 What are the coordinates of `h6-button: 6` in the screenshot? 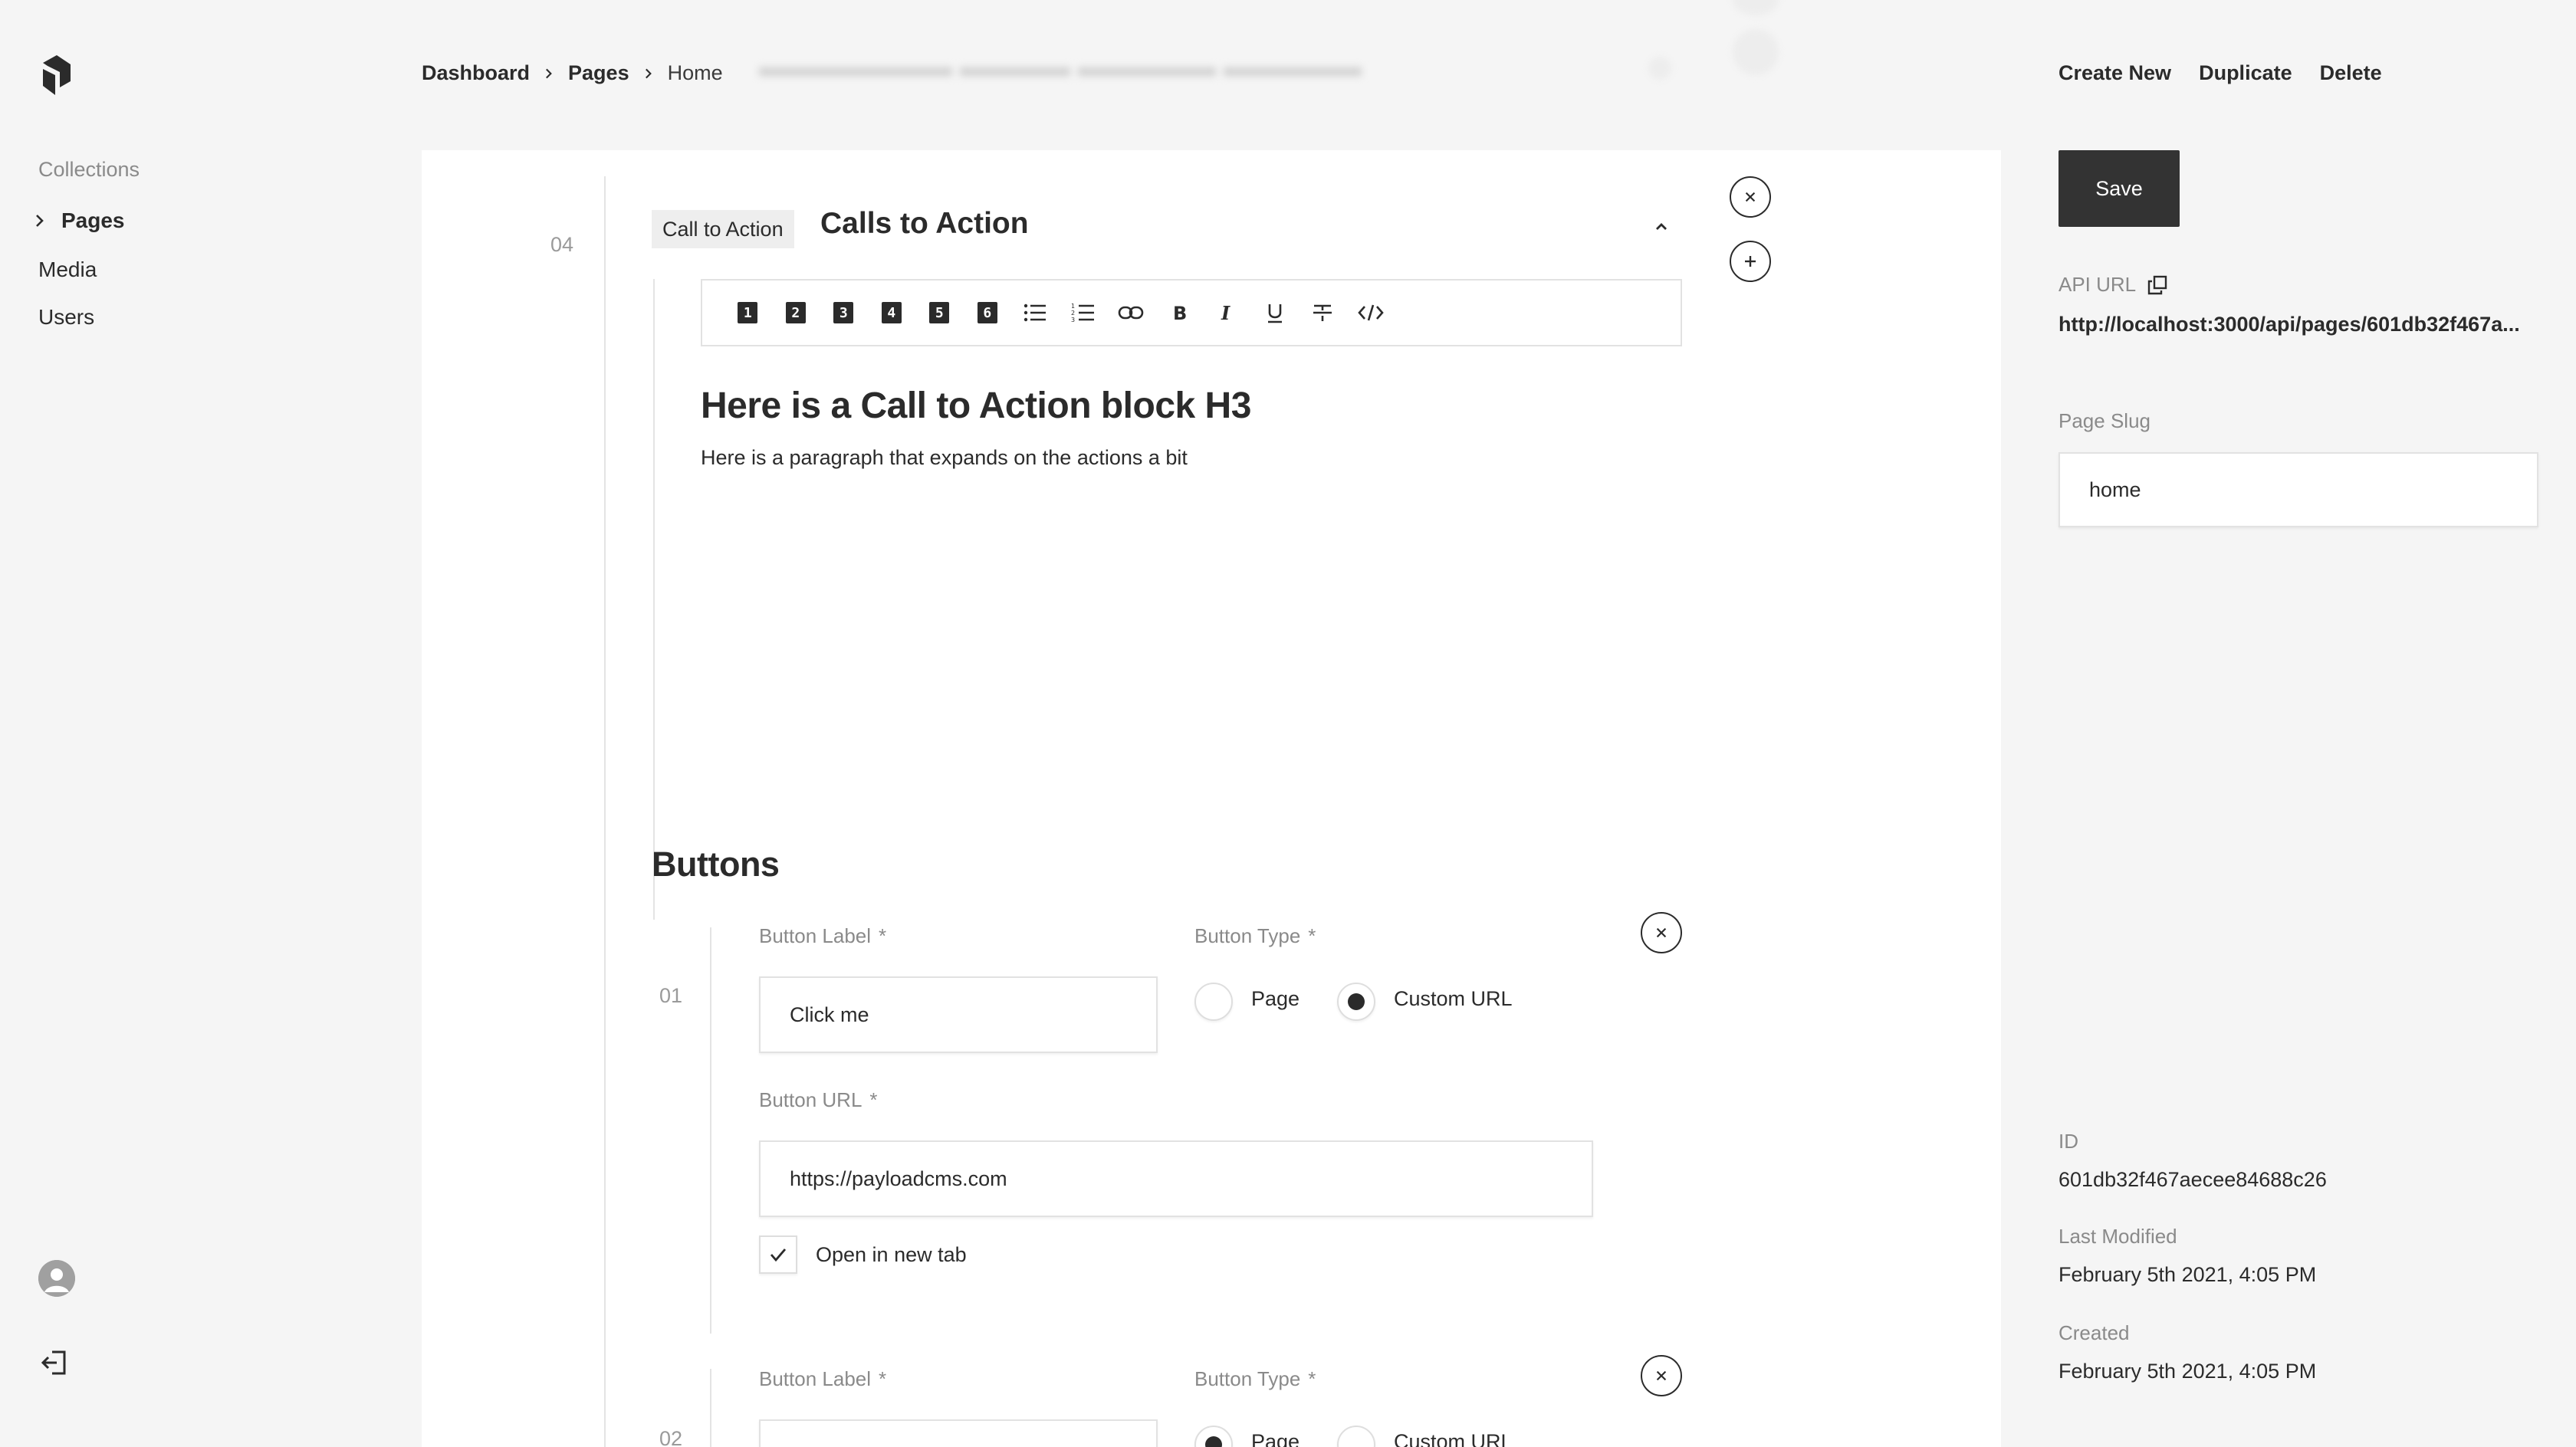 It's located at (988, 313).